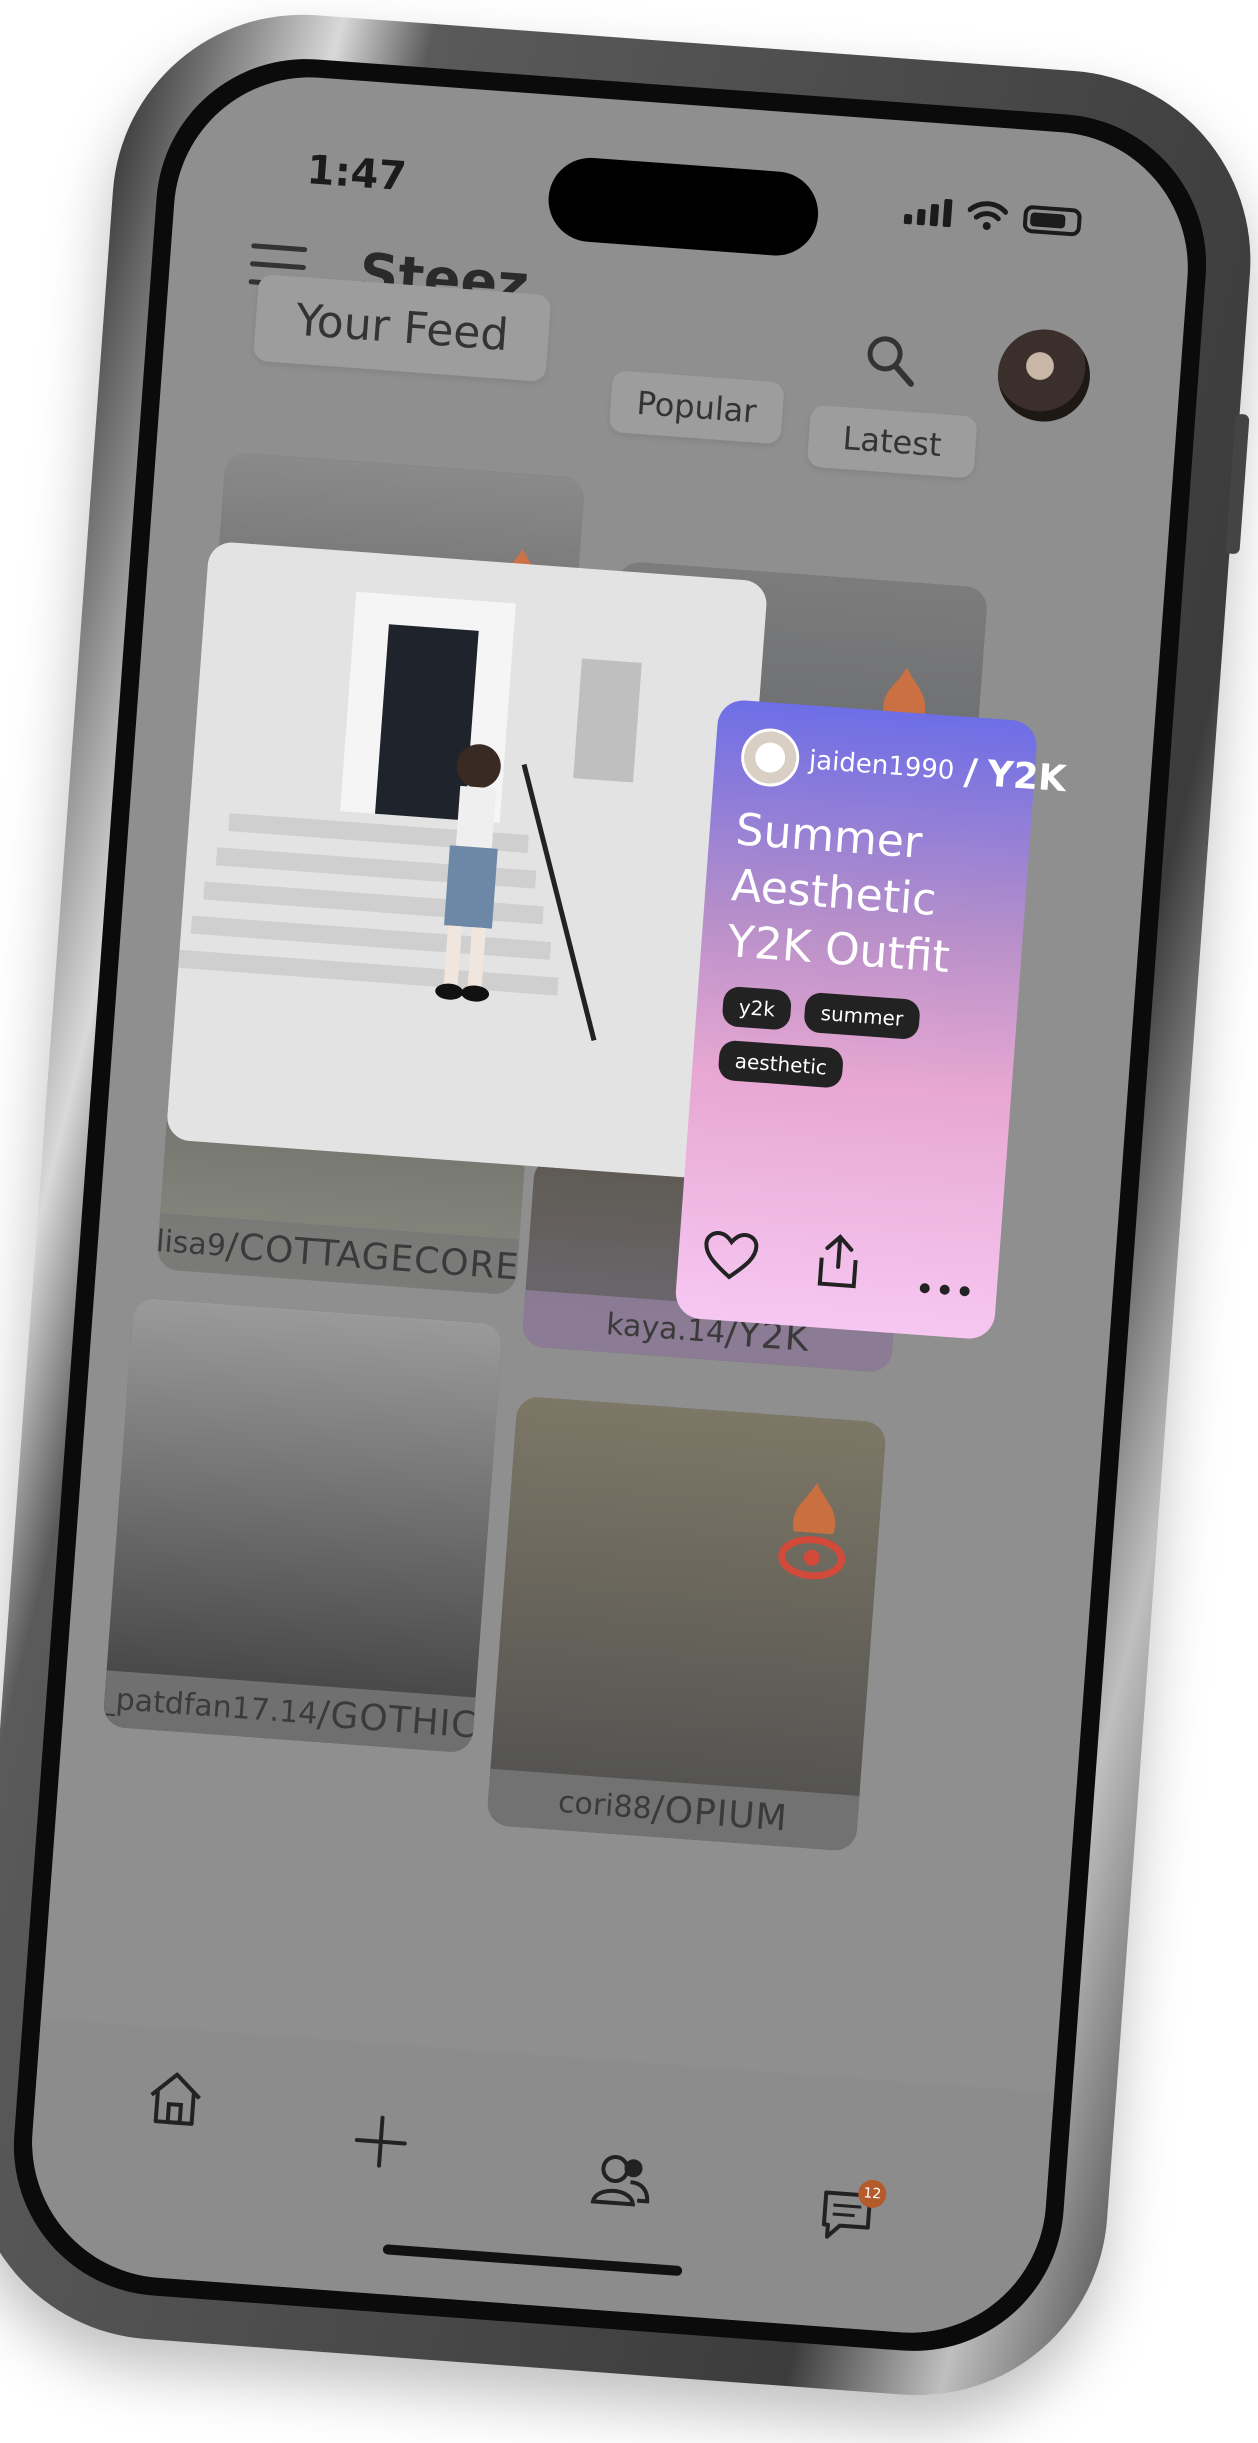 This screenshot has height=2443, width=1258. What do you see at coordinates (944, 1290) in the screenshot?
I see `more-options-icon` at bounding box center [944, 1290].